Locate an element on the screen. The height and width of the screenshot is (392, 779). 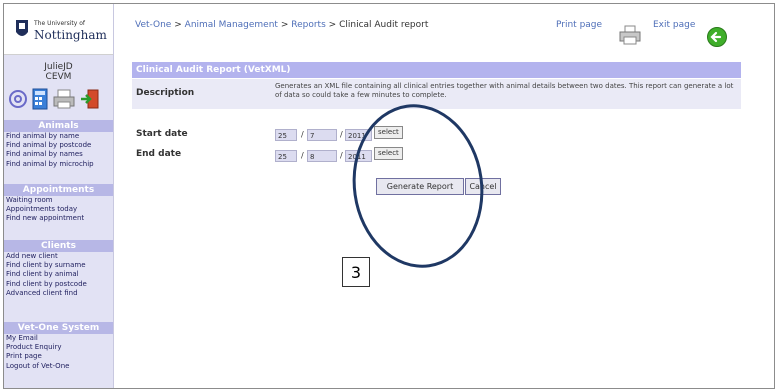
nav-item-find-animal-by-name: Find animal by name is located at coordinates (59, 136).